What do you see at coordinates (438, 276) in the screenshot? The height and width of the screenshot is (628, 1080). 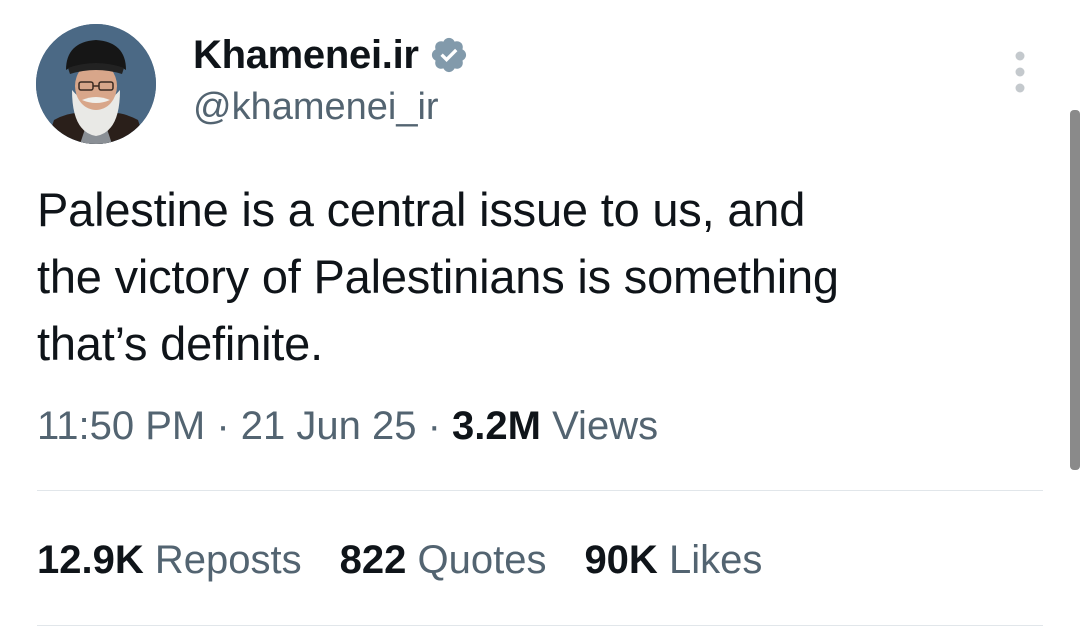 I see `tweet-text-line: the victory of Palestinians is something` at bounding box center [438, 276].